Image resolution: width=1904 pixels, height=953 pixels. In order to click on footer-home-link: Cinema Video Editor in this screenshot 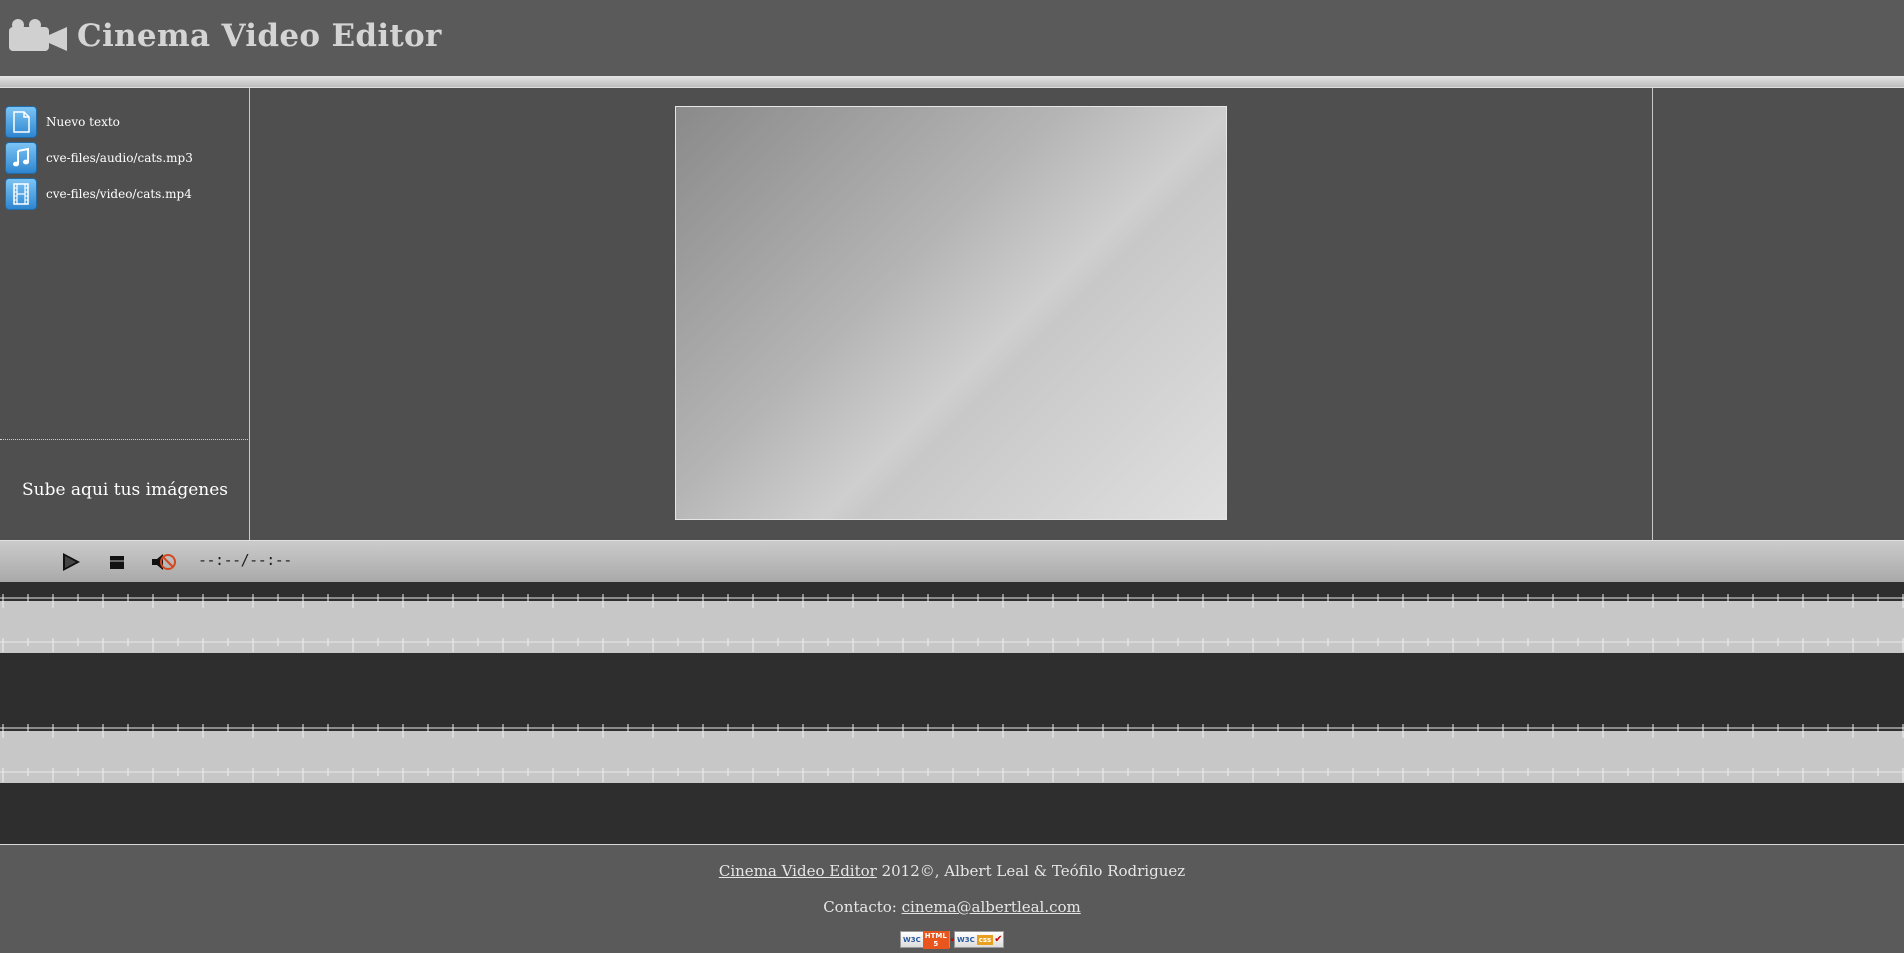, I will do `click(798, 871)`.